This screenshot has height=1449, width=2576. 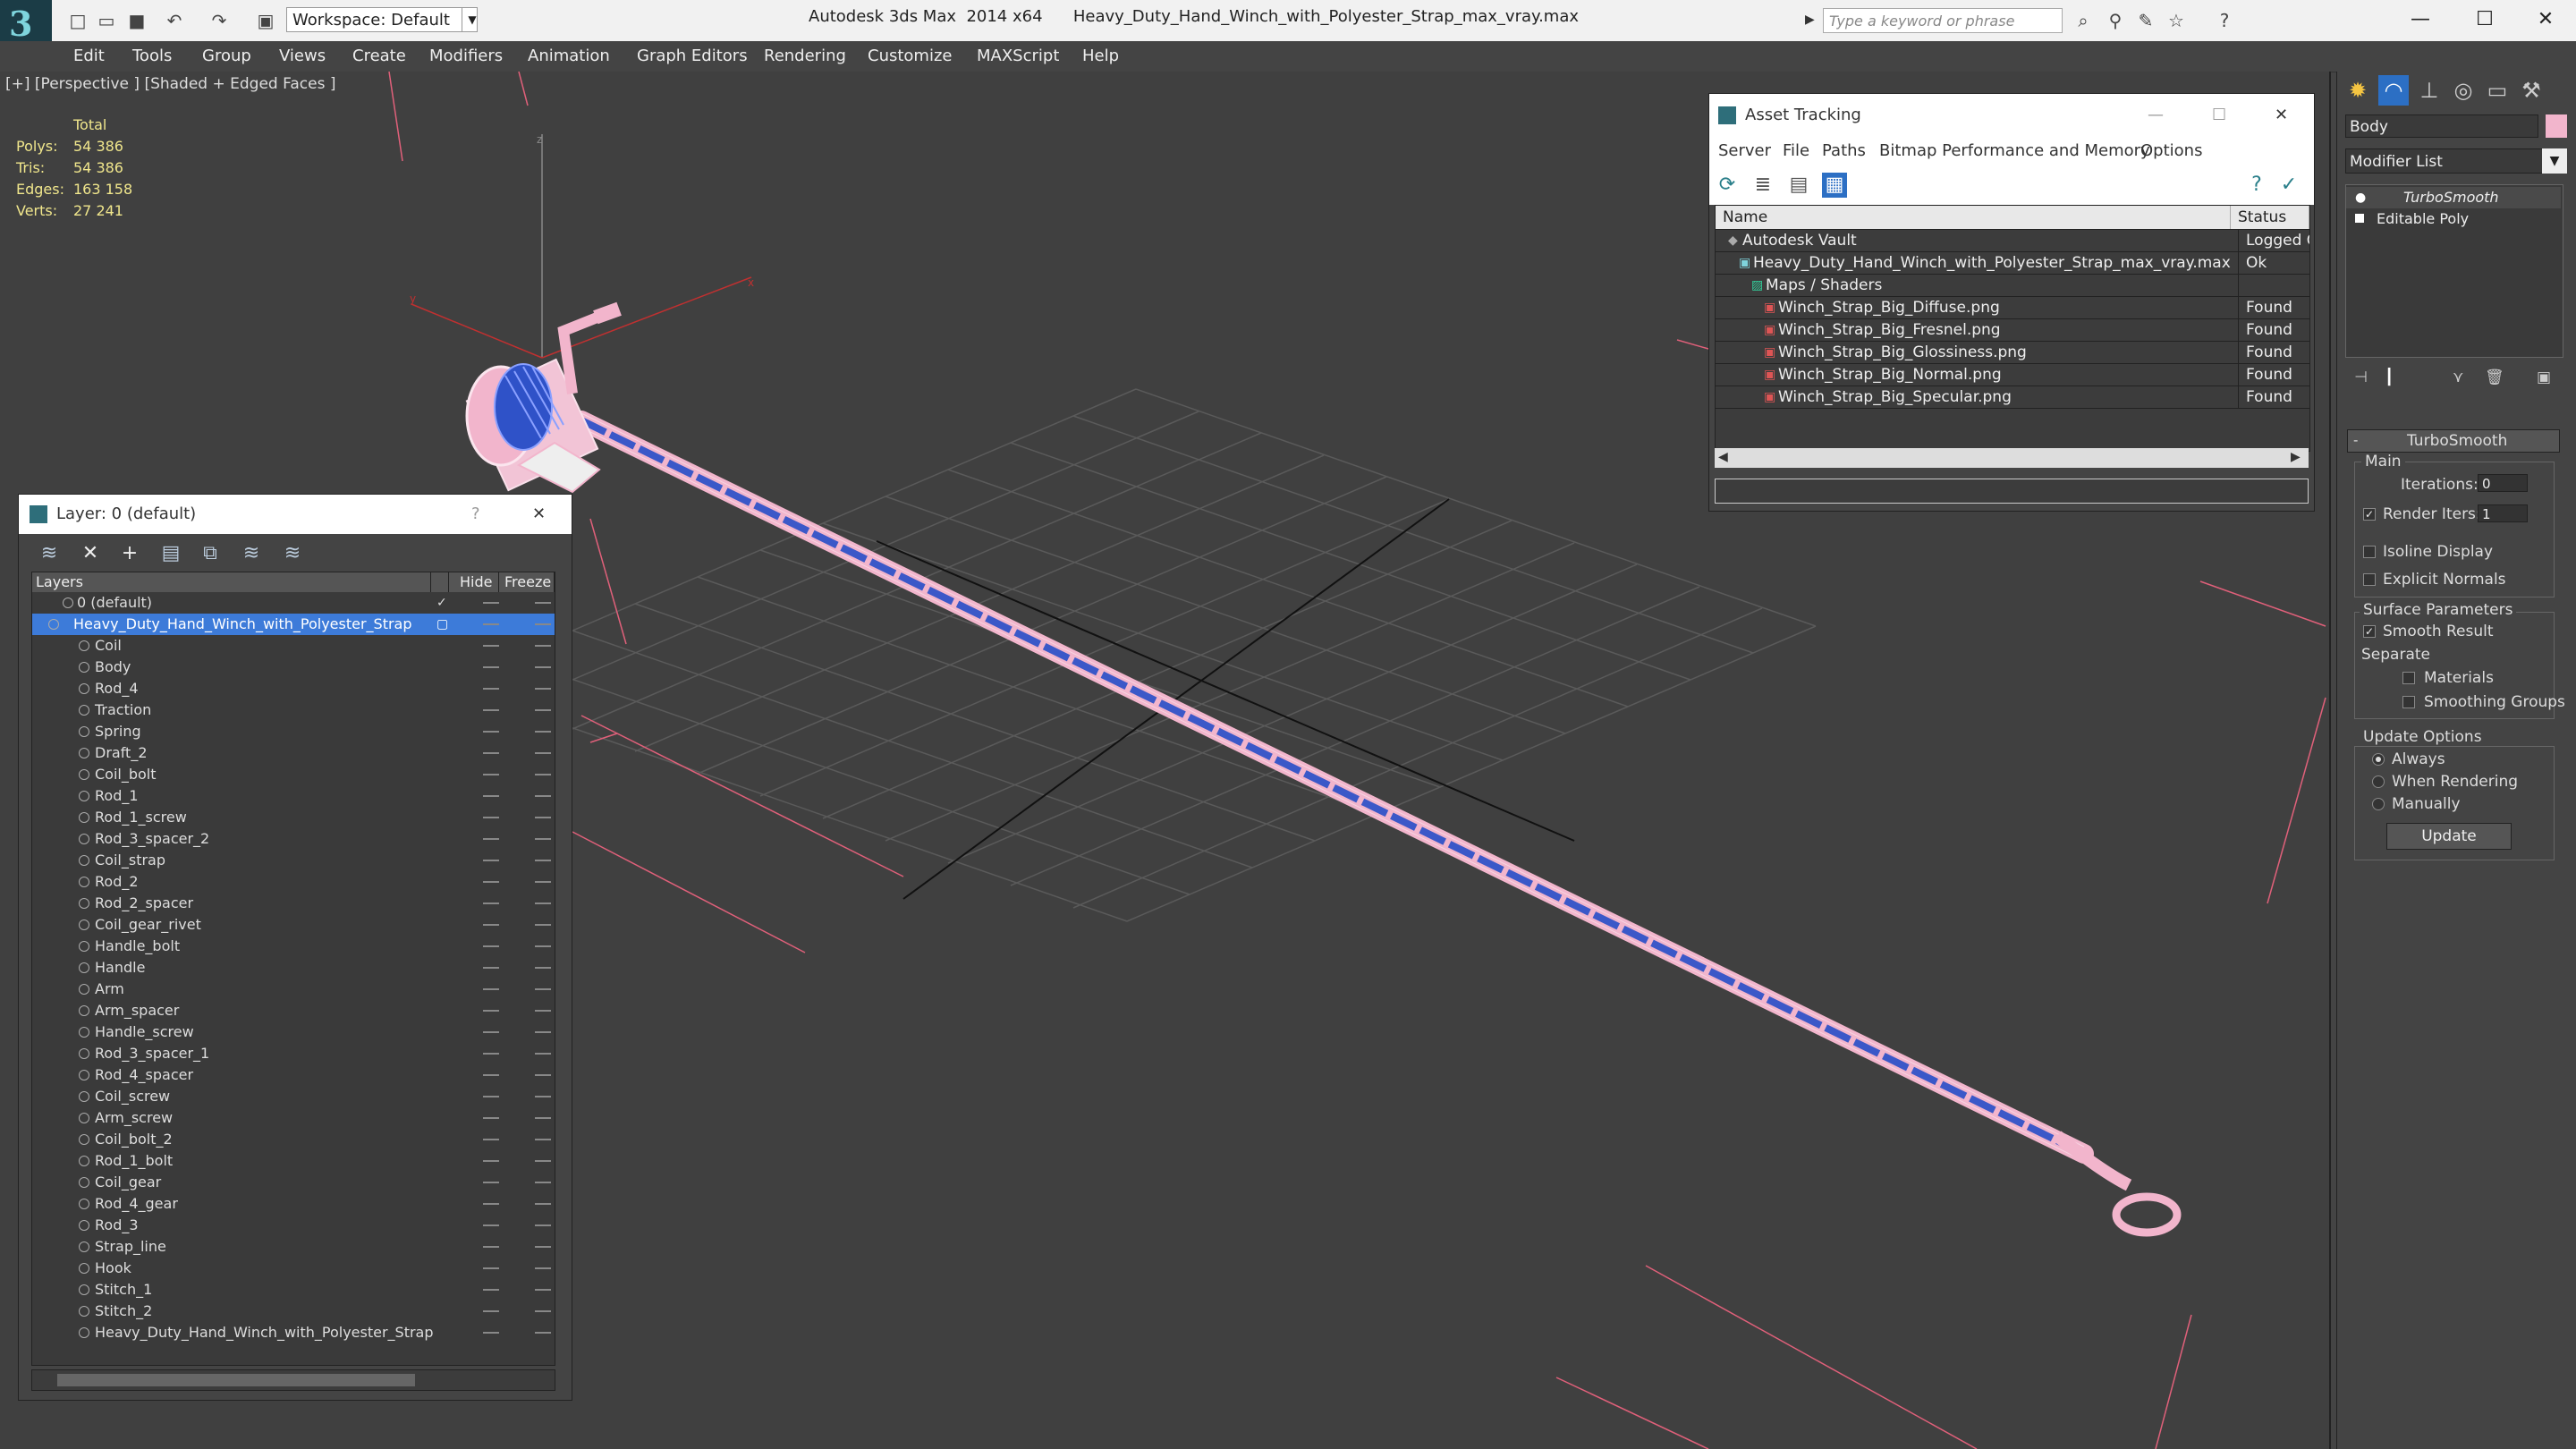 I want to click on layer-help-button: ?, so click(x=475, y=514).